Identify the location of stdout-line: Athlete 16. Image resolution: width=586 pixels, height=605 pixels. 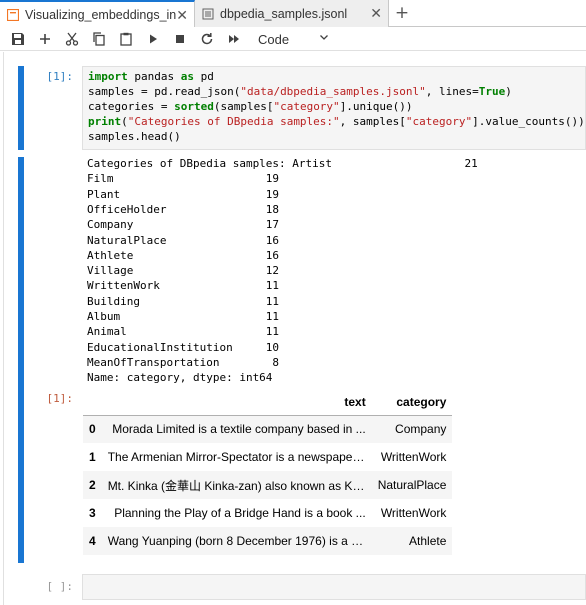
(183, 255).